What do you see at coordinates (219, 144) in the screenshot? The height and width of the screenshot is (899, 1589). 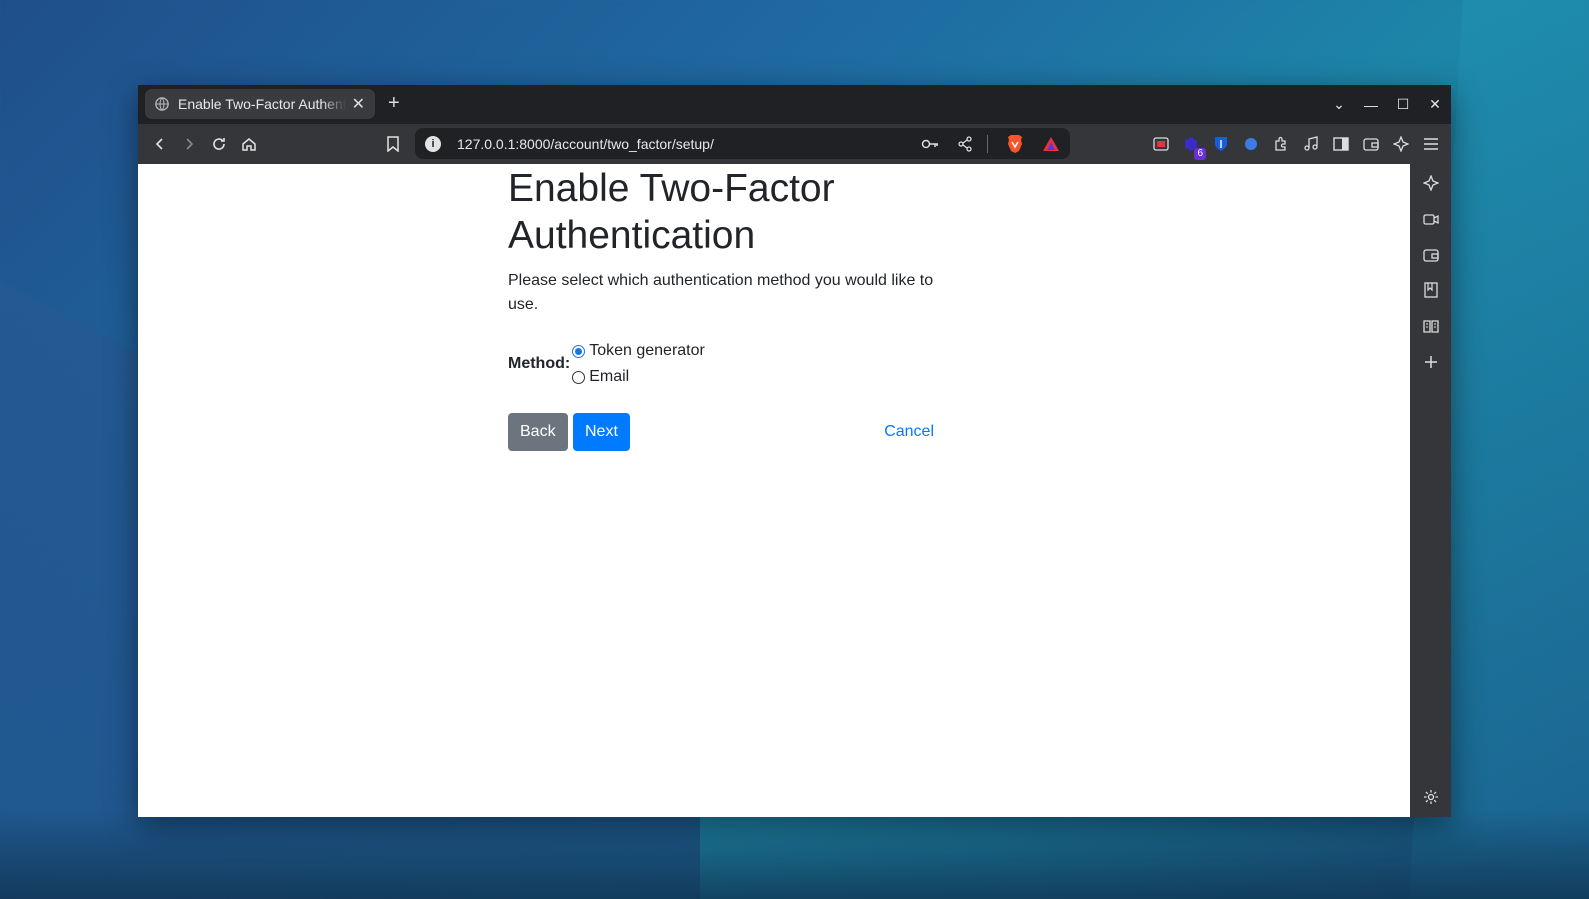 I see `reload-icon` at bounding box center [219, 144].